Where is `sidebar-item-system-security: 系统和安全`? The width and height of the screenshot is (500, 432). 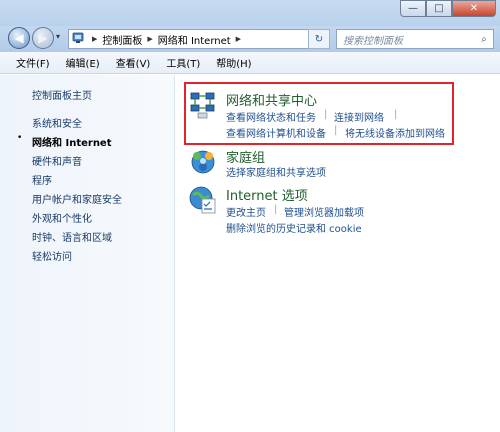
sidebar-item-system-security: 系统和安全 is located at coordinates (57, 122).